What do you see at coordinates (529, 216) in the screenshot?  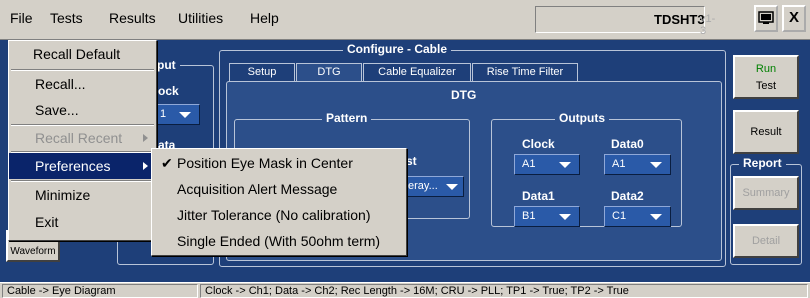 I see `data1-value: B1` at bounding box center [529, 216].